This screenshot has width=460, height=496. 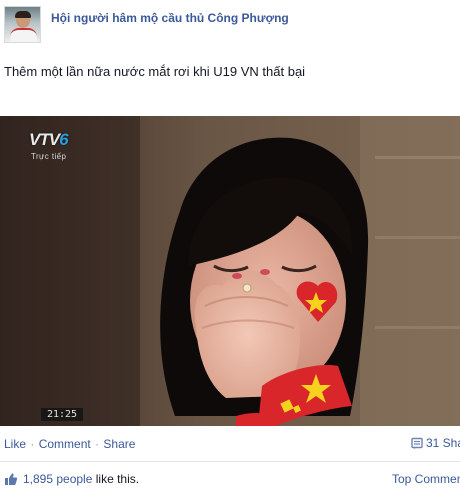 What do you see at coordinates (65, 444) in the screenshot?
I see `comment-link: Comment` at bounding box center [65, 444].